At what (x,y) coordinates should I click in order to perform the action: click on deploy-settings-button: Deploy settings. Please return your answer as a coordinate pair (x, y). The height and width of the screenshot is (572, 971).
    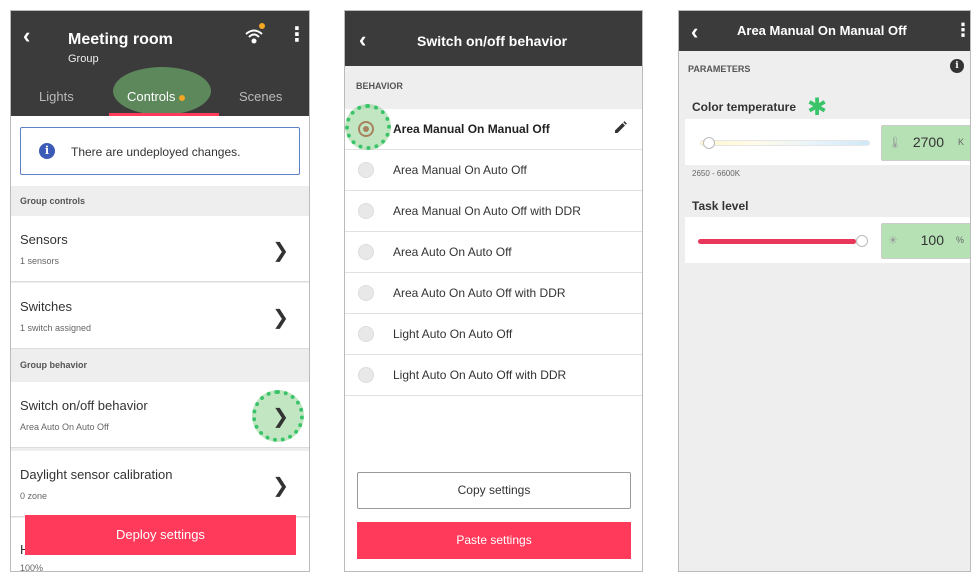
    Looking at the image, I should click on (160, 535).